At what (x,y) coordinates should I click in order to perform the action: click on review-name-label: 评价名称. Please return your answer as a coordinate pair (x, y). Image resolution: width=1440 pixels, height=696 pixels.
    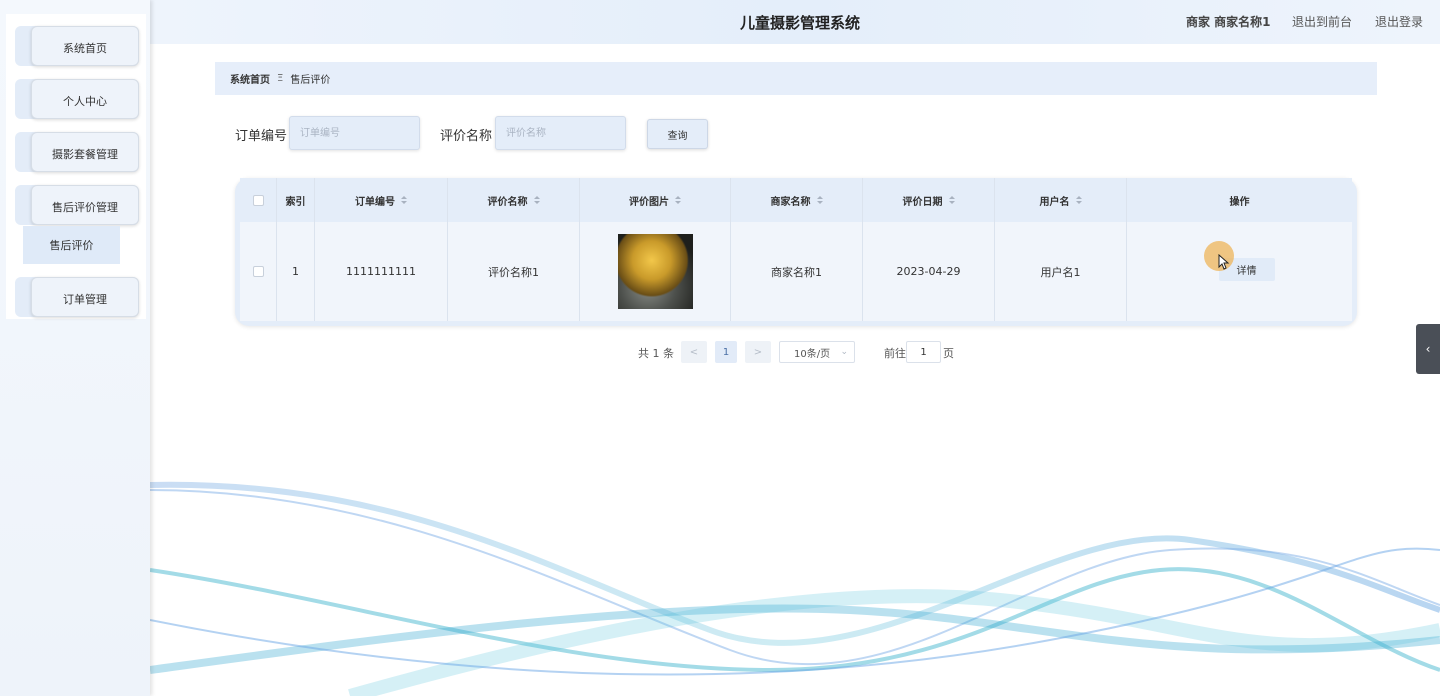
    Looking at the image, I should click on (466, 136).